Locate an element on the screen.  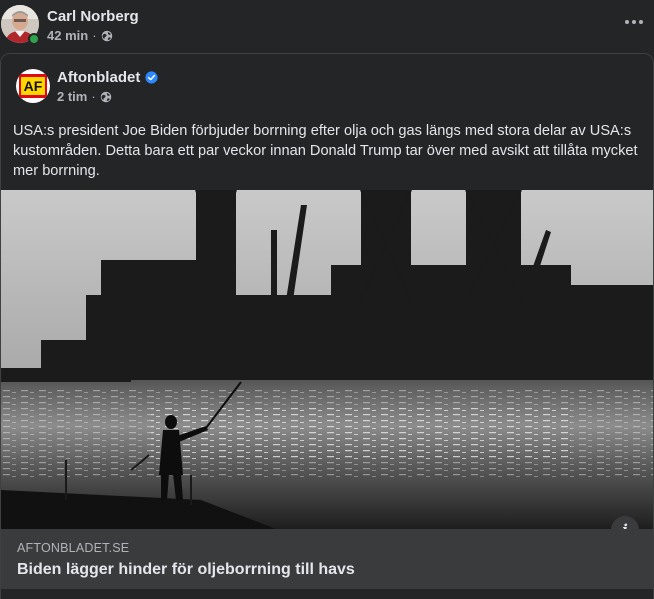
more-options-button is located at coordinates (634, 22).